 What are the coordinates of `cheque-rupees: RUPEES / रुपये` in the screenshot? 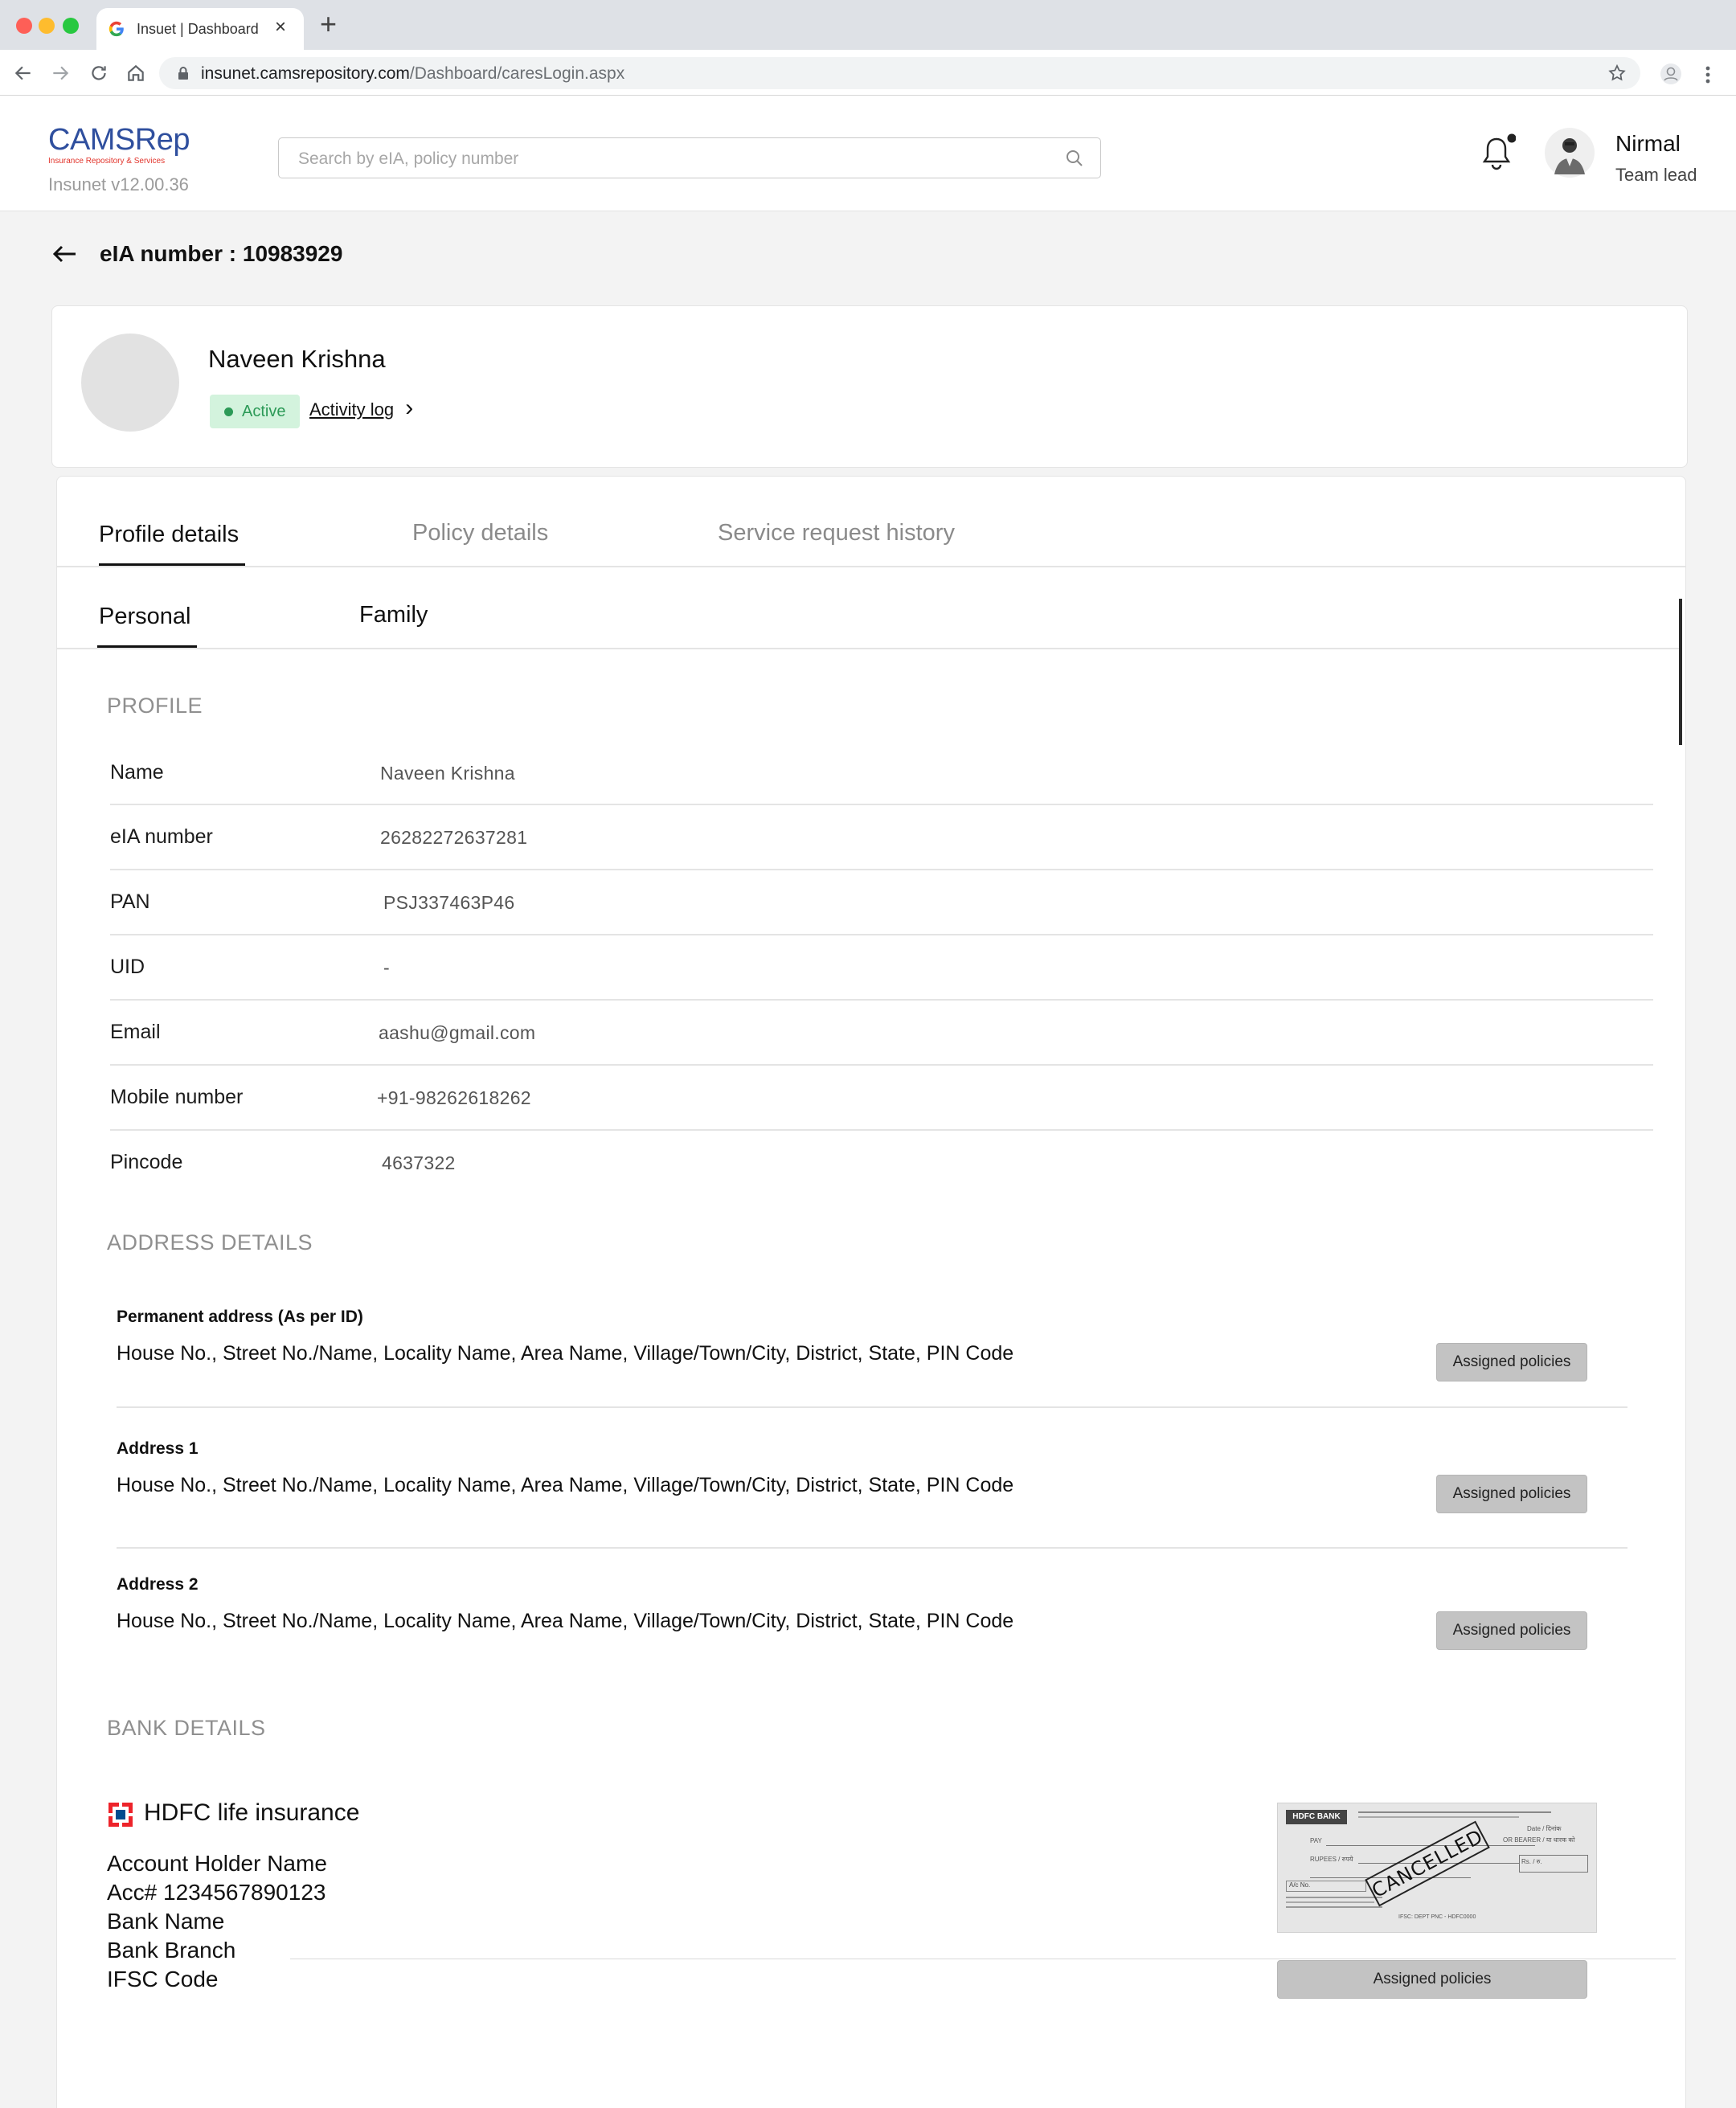 It's located at (1331, 1859).